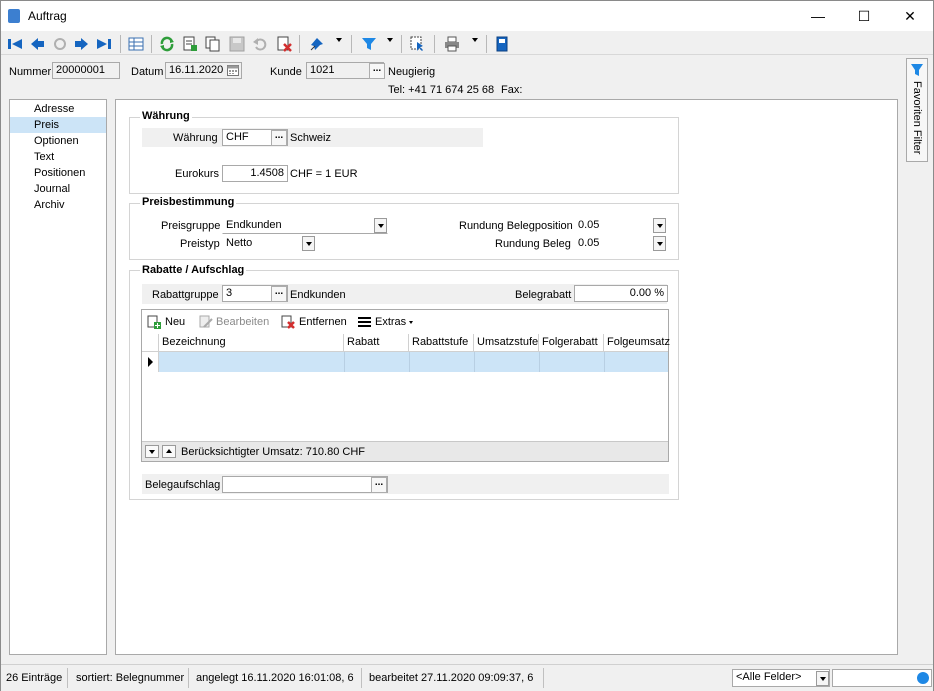 The image size is (934, 691). What do you see at coordinates (376, 343) in the screenshot?
I see `column-header-rabatt: Rabatt` at bounding box center [376, 343].